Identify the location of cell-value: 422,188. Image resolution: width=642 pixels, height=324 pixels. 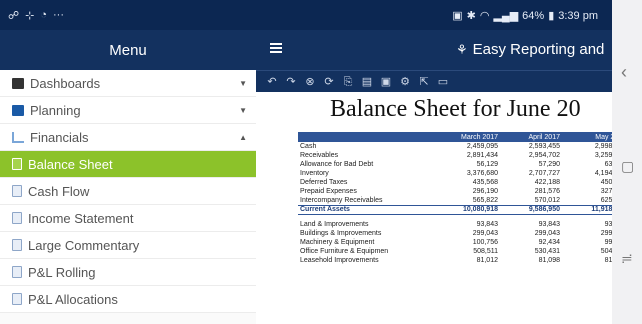
(547, 182).